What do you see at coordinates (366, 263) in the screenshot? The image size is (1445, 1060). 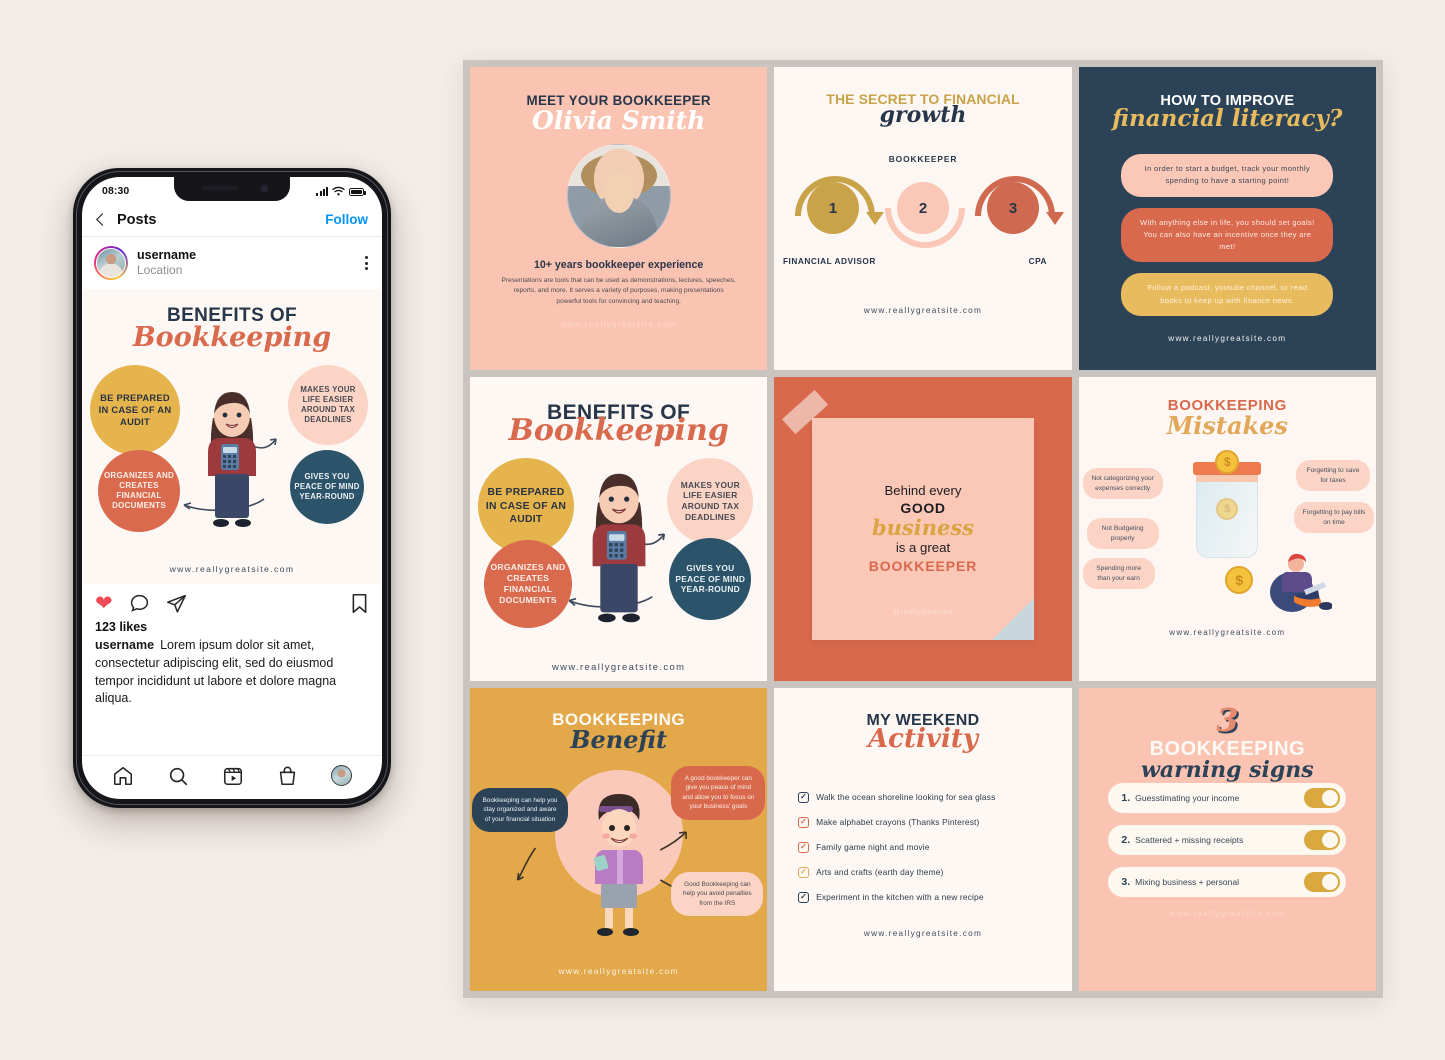 I see `kebab-menu-icon` at bounding box center [366, 263].